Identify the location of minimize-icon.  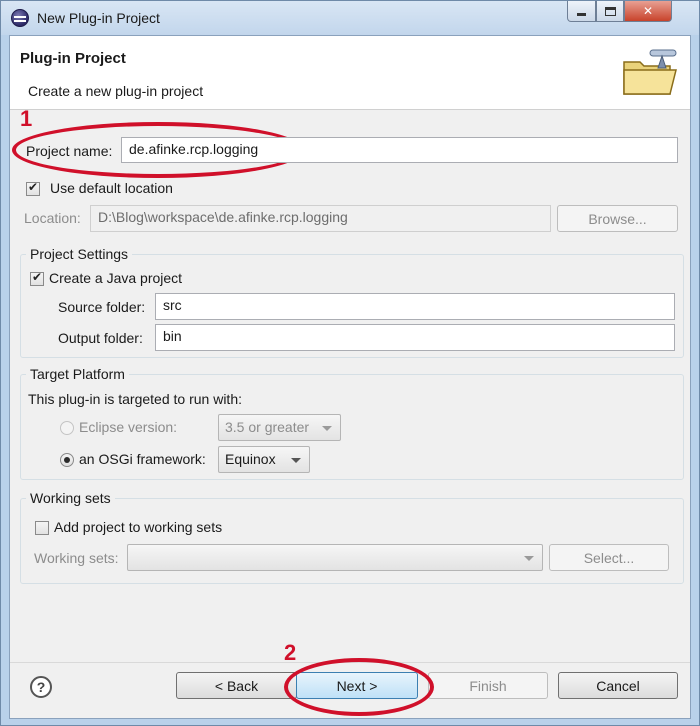
(581, 14).